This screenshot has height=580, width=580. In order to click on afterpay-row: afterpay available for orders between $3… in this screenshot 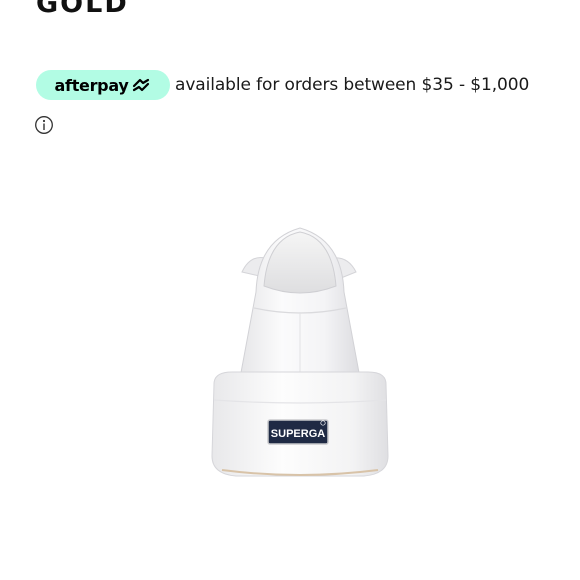, I will do `click(282, 85)`.